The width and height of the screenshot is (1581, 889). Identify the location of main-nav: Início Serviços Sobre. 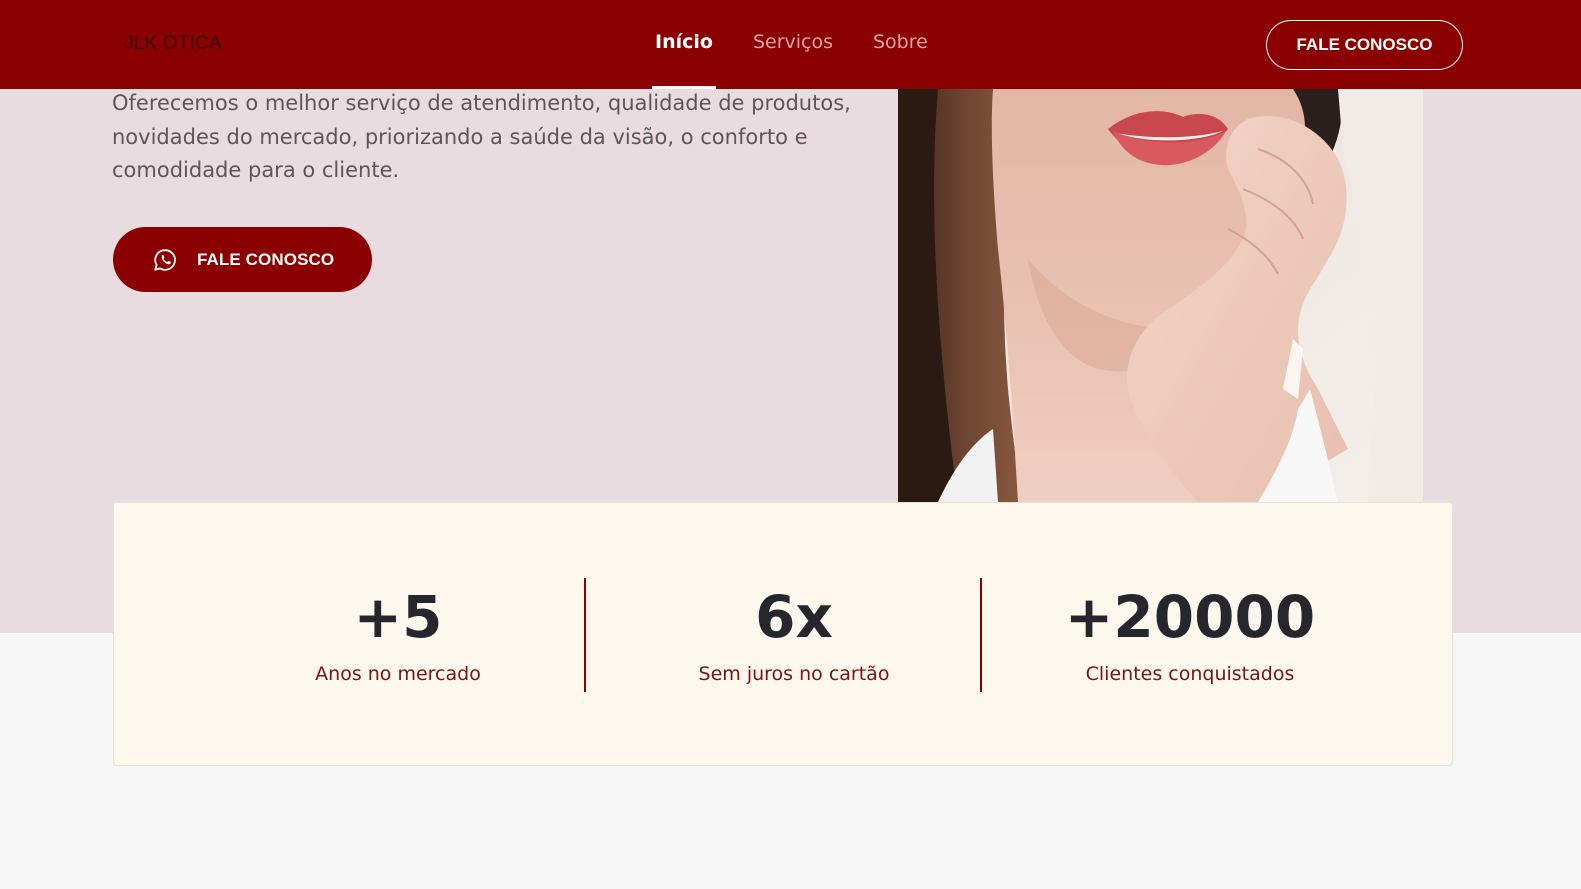
(805, 44).